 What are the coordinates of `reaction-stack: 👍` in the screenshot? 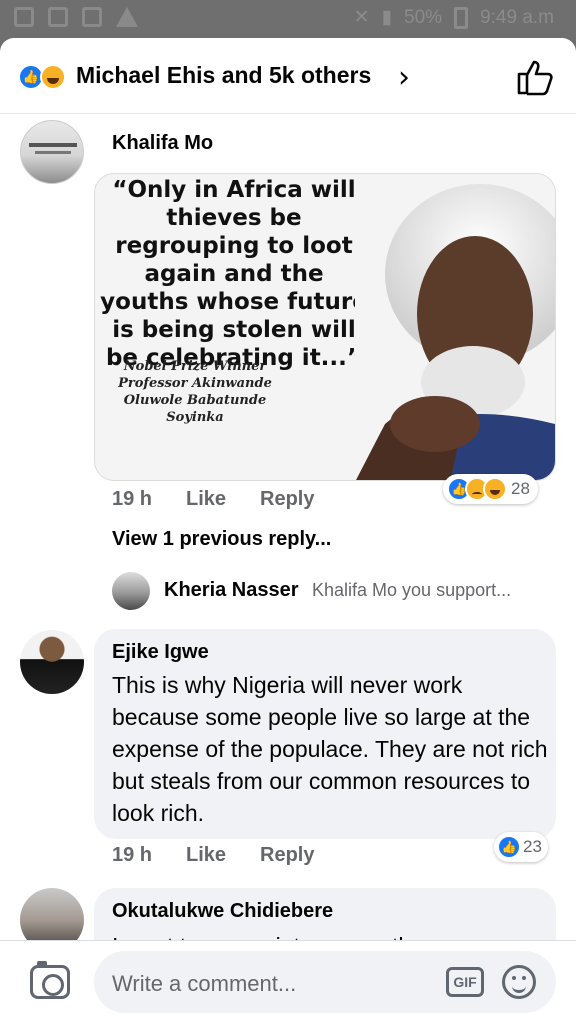 It's located at (44, 77).